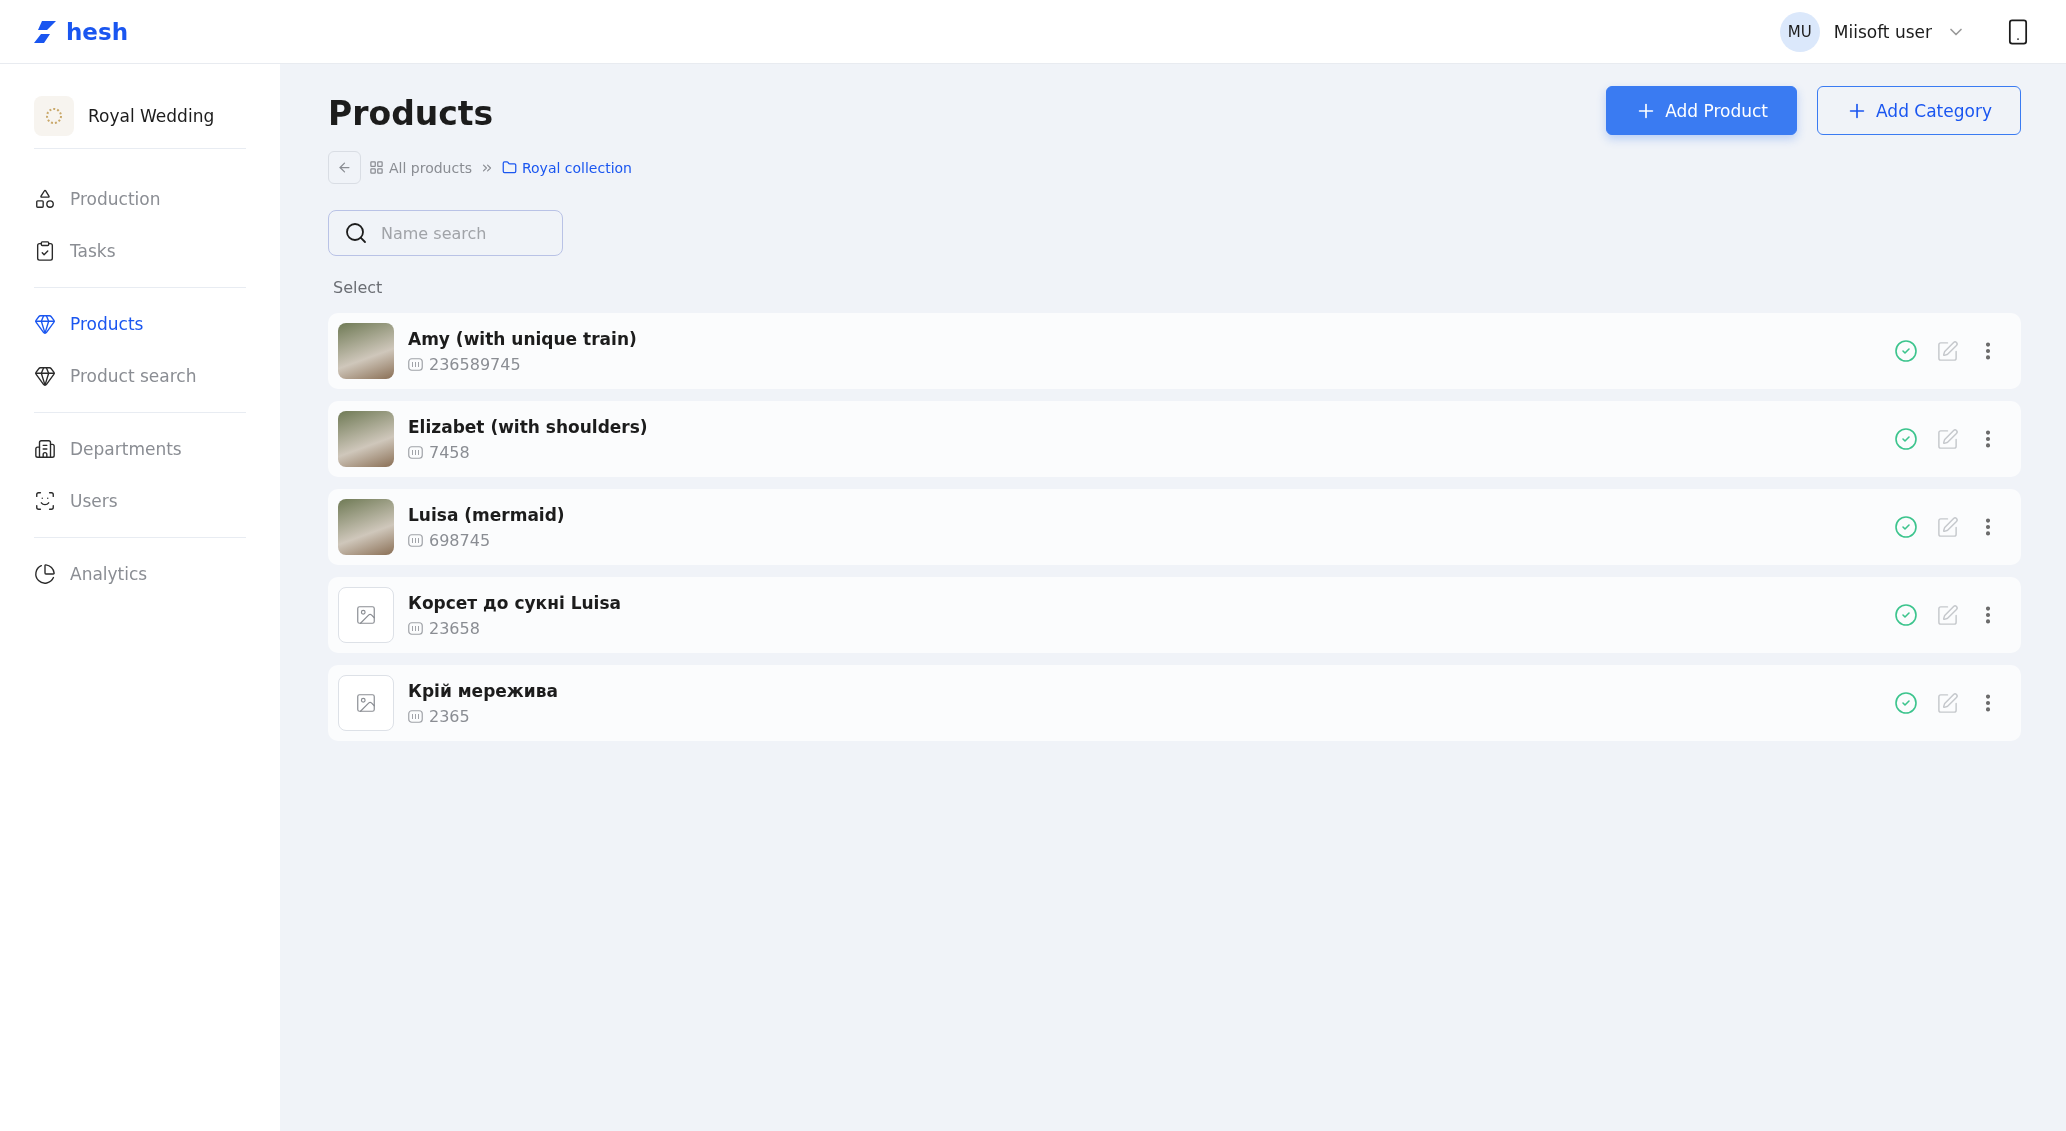 The image size is (2066, 1131). What do you see at coordinates (140, 376) in the screenshot?
I see `sidebar-item: Product search` at bounding box center [140, 376].